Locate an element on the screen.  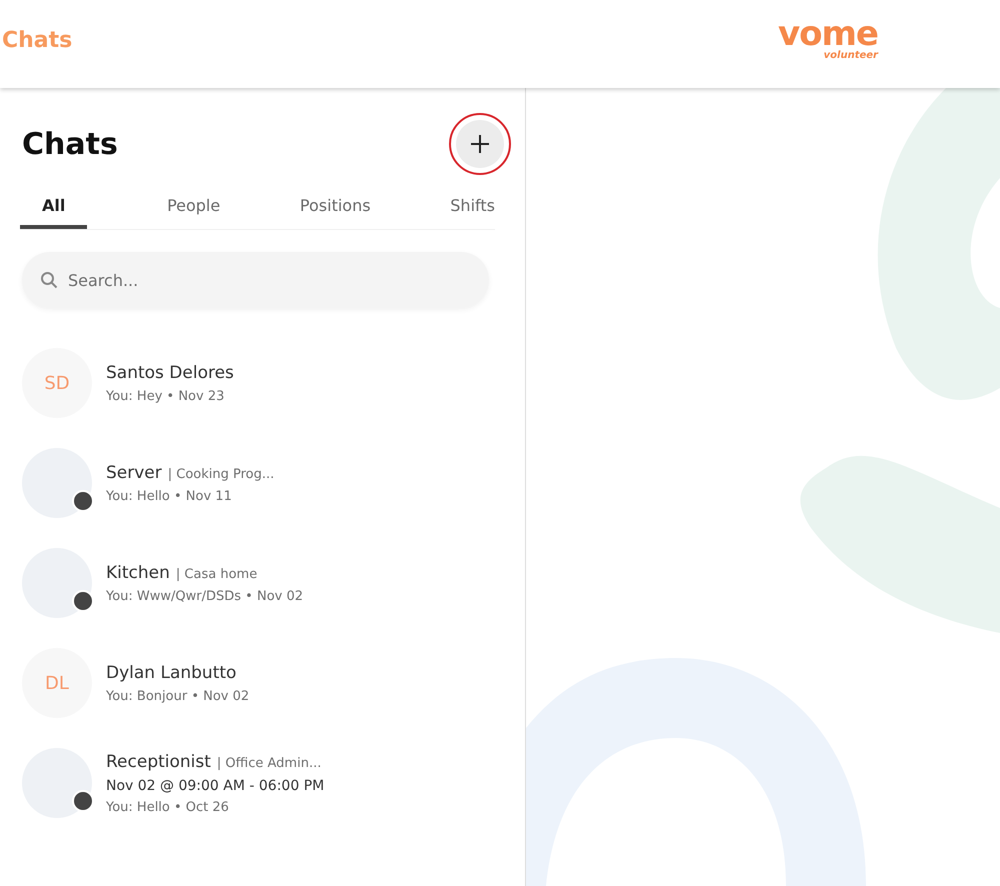
message-preview: You: Bonjour • Nov 02 is located at coordinates (178, 696).